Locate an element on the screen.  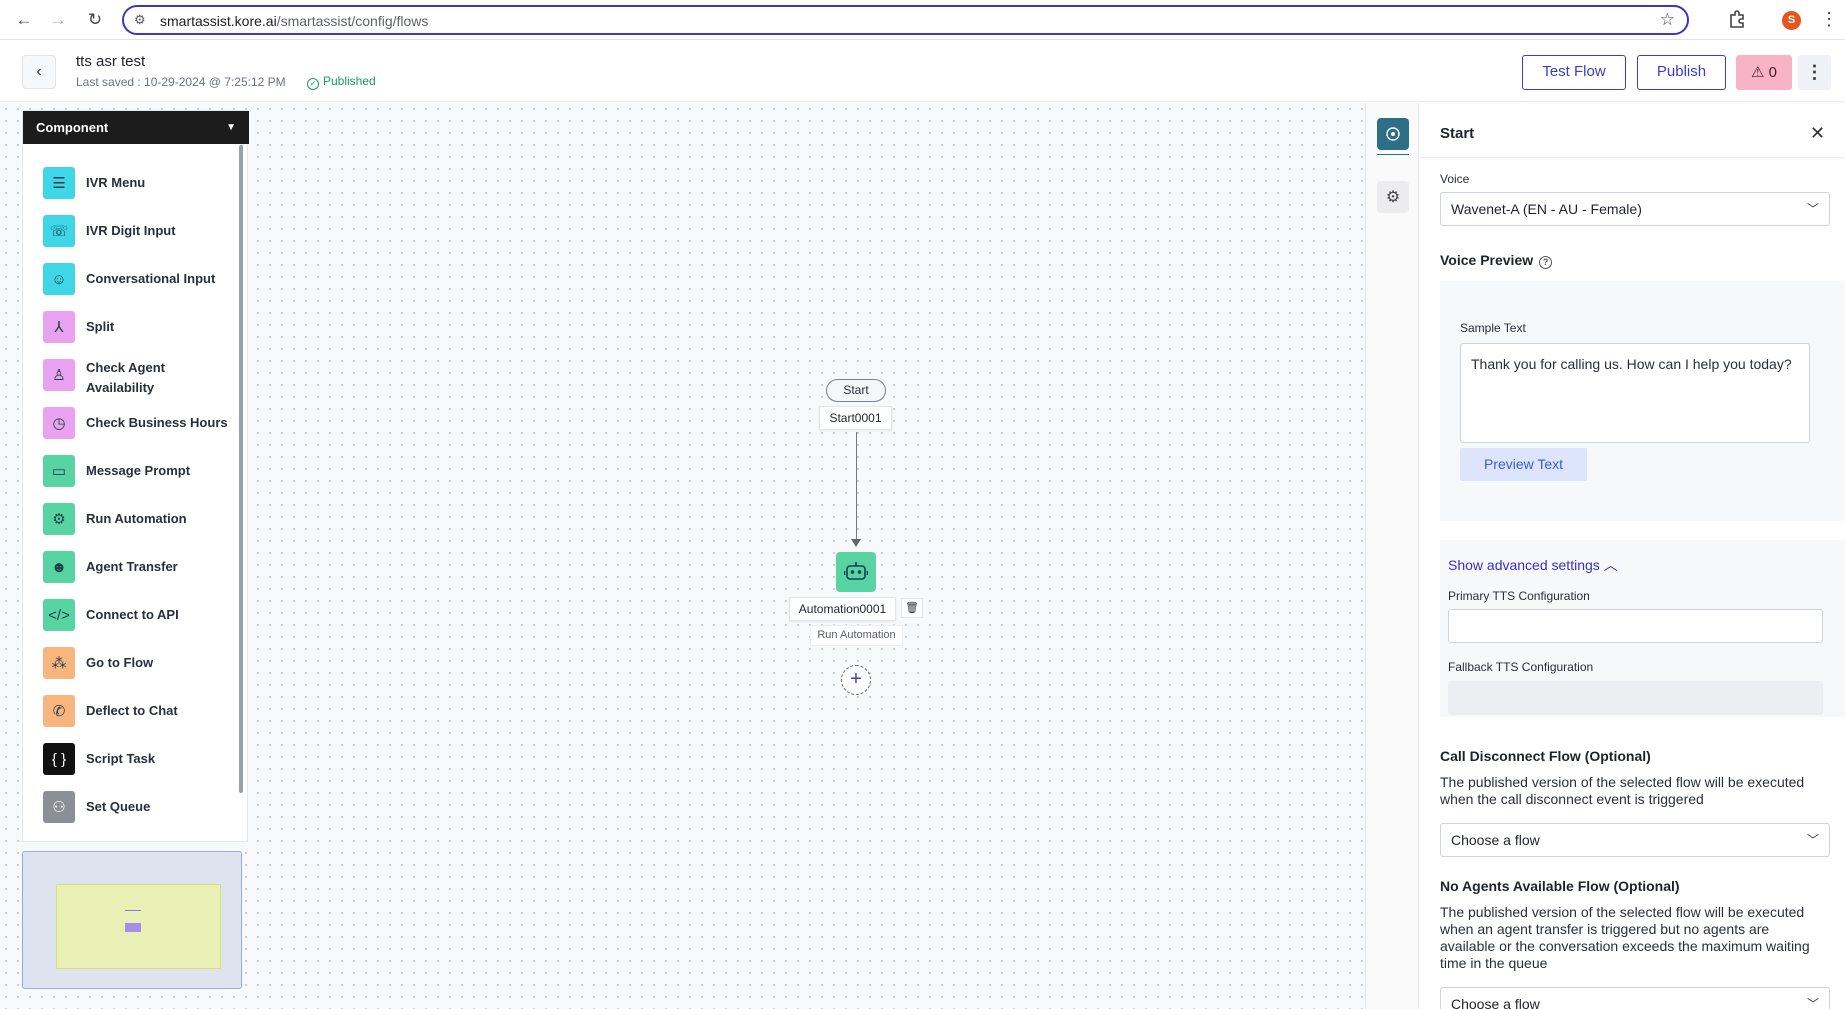
component-label: Split is located at coordinates (100, 326).